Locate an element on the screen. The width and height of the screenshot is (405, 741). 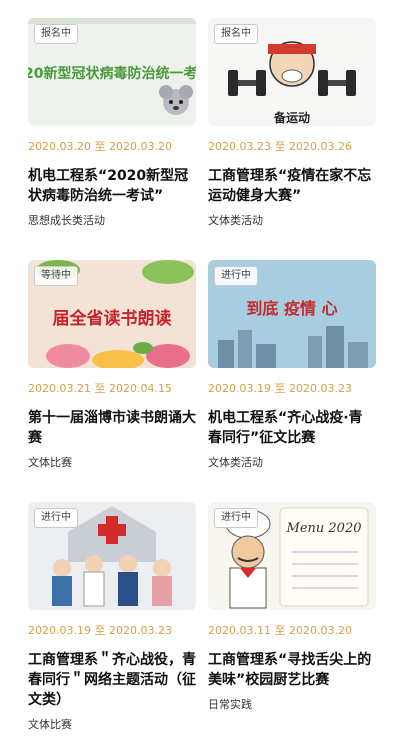
start-date: 2020.03.11 is located at coordinates (239, 630).